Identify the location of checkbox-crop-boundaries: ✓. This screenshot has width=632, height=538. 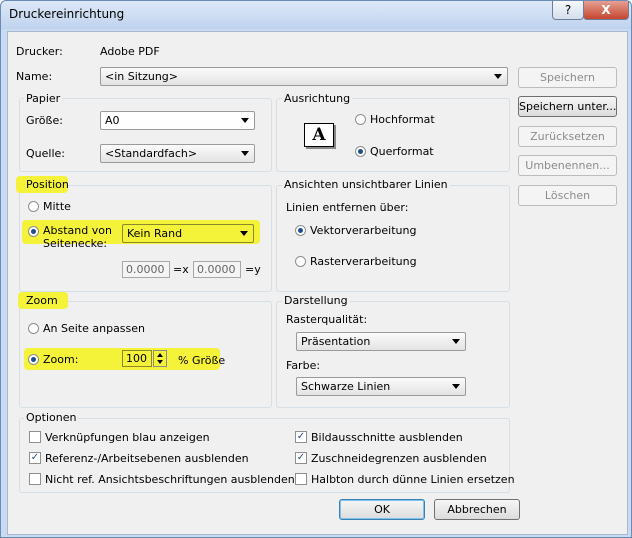
(301, 458).